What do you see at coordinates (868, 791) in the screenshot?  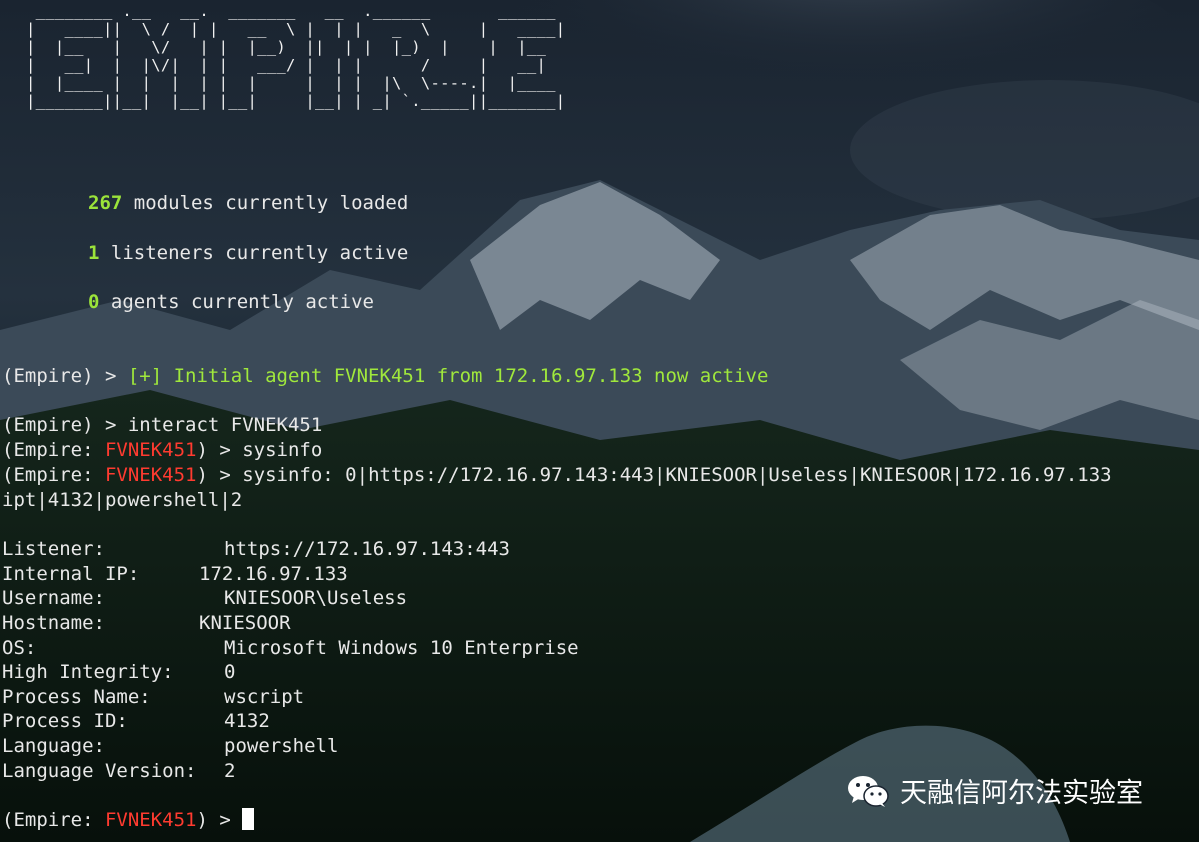 I see `wechat-icon` at bounding box center [868, 791].